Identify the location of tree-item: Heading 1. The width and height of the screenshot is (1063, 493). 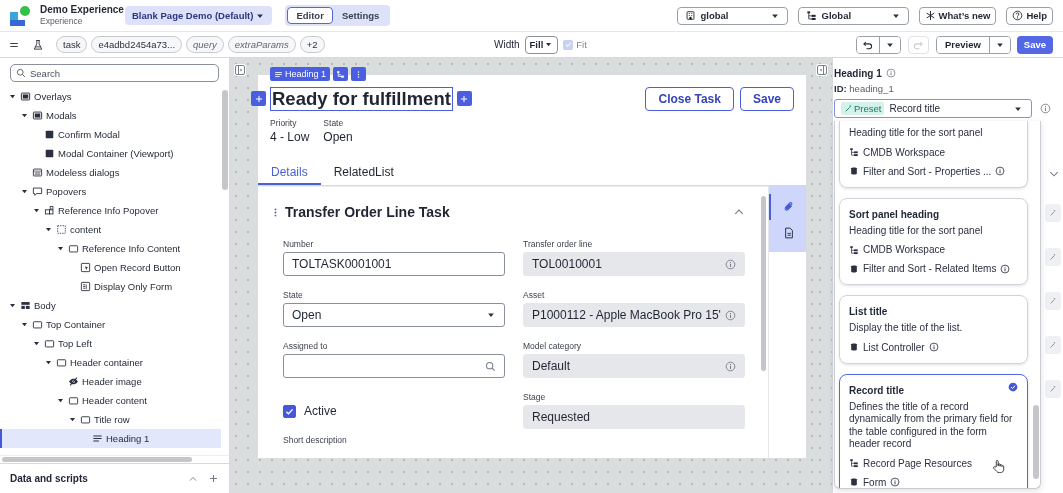
(110, 438).